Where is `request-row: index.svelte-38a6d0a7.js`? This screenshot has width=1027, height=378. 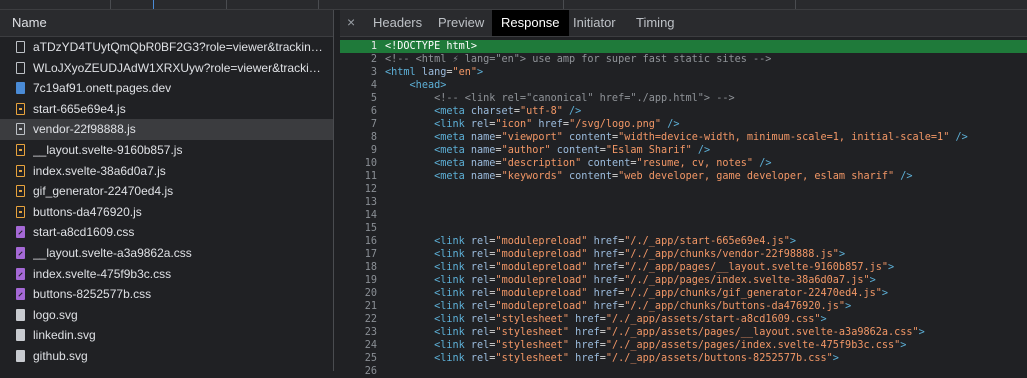
request-row: index.svelte-38a6d0a7.js is located at coordinates (166, 171).